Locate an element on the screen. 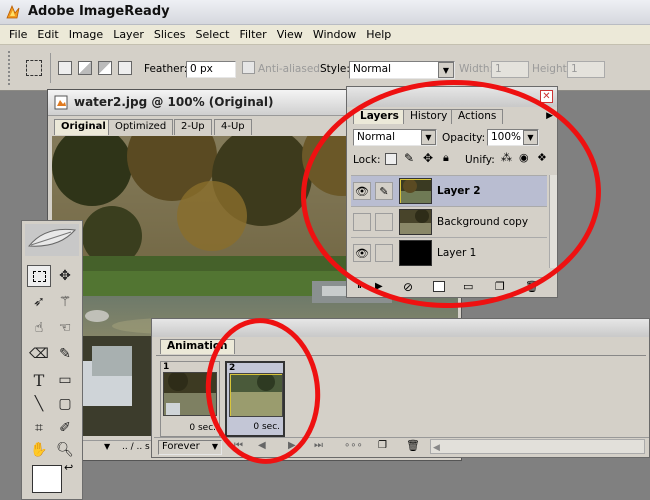  lasso-tool-icon: ➶ is located at coordinates (39, 302).